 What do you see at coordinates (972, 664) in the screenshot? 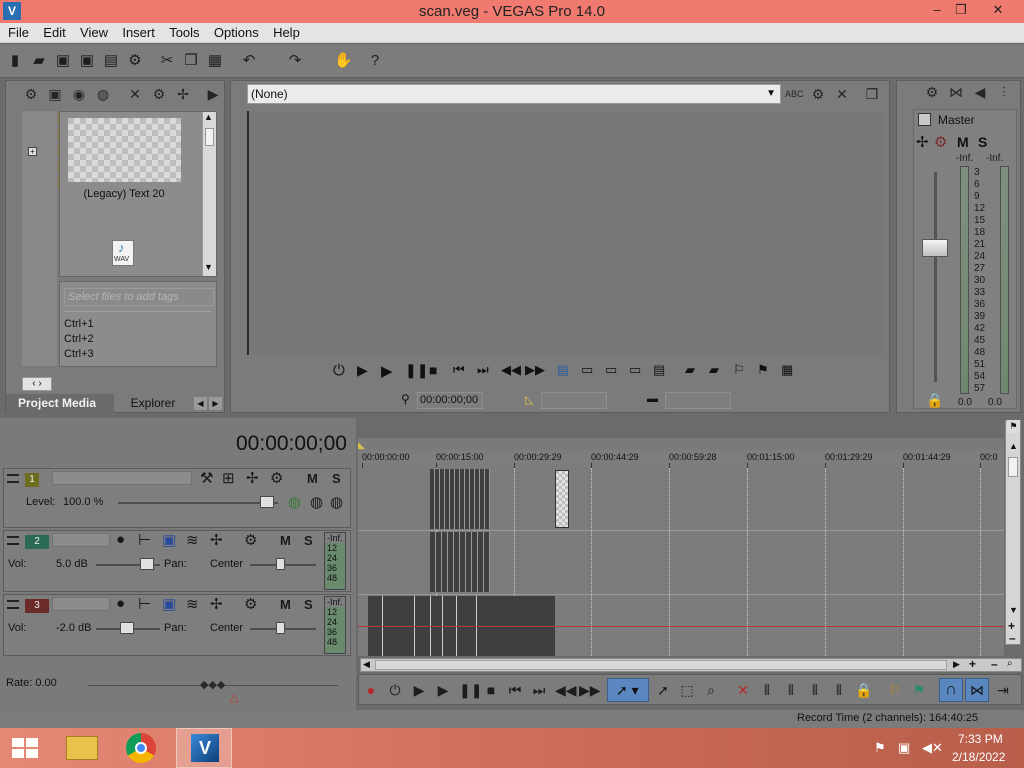
I see `zoom-in-icon: +` at bounding box center [972, 664].